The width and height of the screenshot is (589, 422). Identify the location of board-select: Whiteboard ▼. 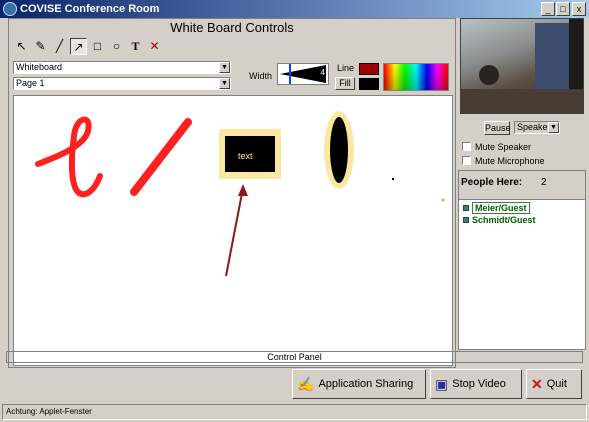
(122, 67).